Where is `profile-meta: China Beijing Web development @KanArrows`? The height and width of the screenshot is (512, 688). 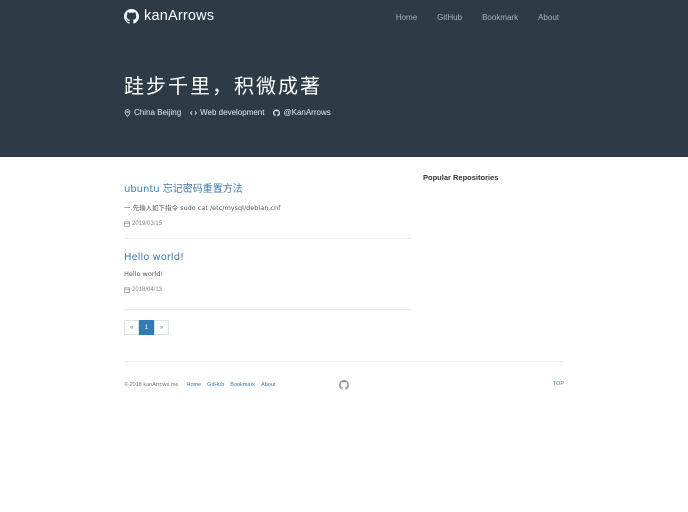
profile-meta: China Beijing Web development @KanArrows is located at coordinates (232, 112).